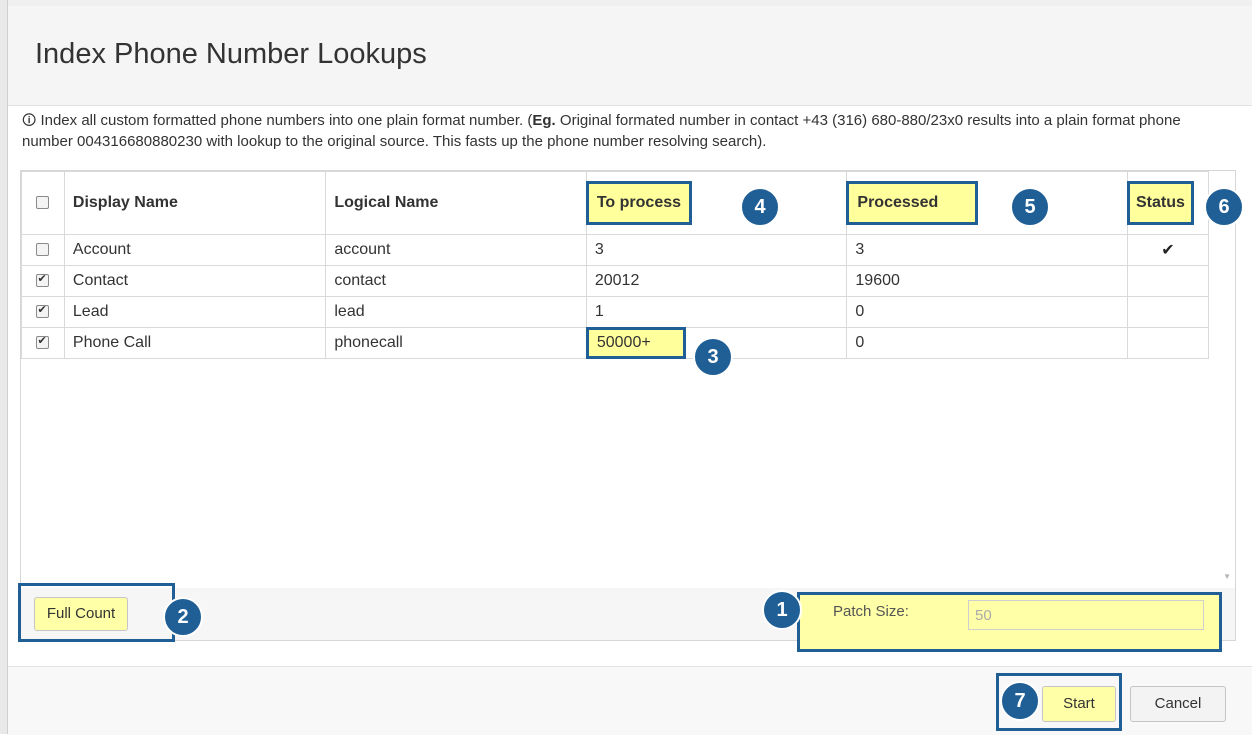 This screenshot has width=1252, height=735. I want to click on patch-size-label: Patch Size:, so click(871, 611).